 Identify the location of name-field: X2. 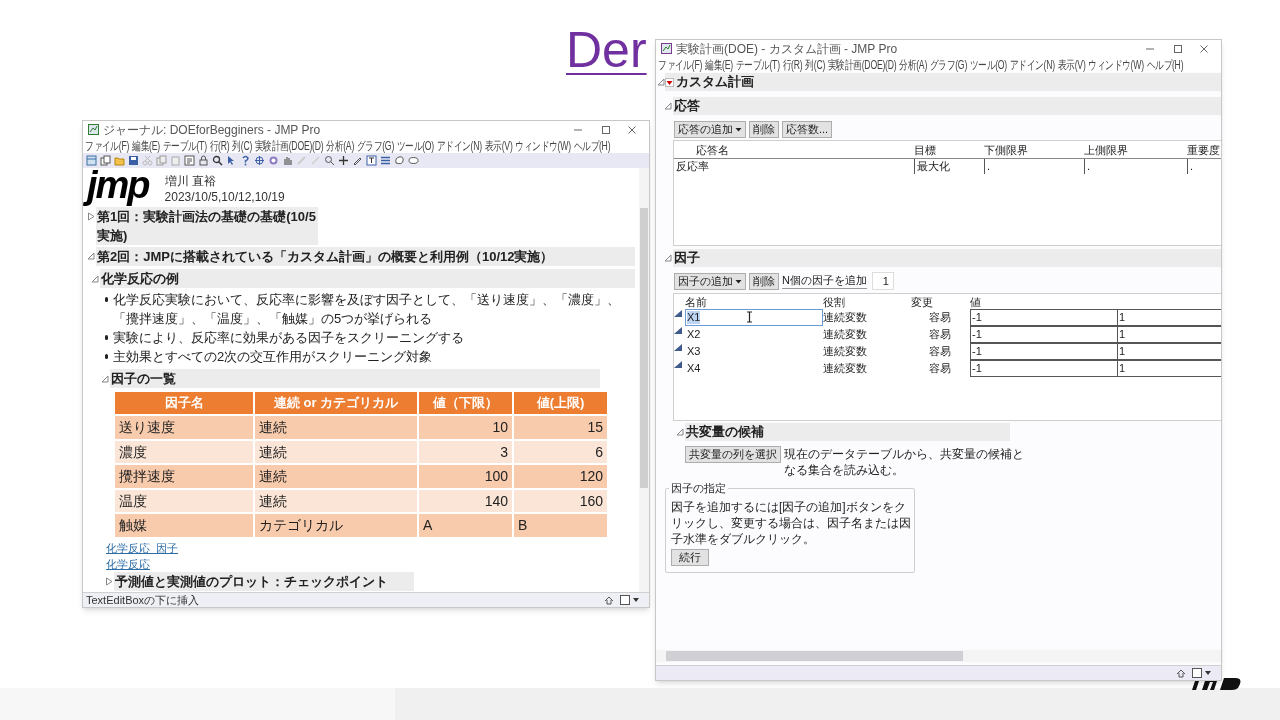
(754, 334).